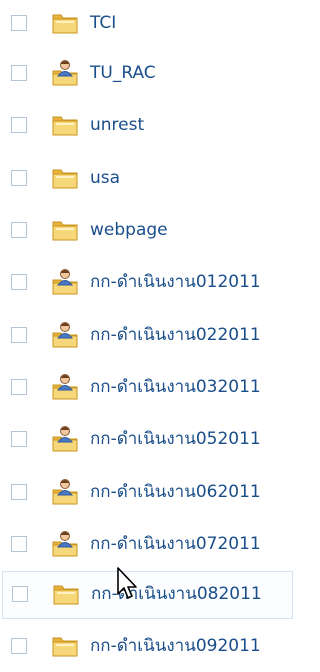 Image resolution: width=320 pixels, height=672 pixels. I want to click on list-item: กก-ดำเนินงาน072011, so click(147, 546).